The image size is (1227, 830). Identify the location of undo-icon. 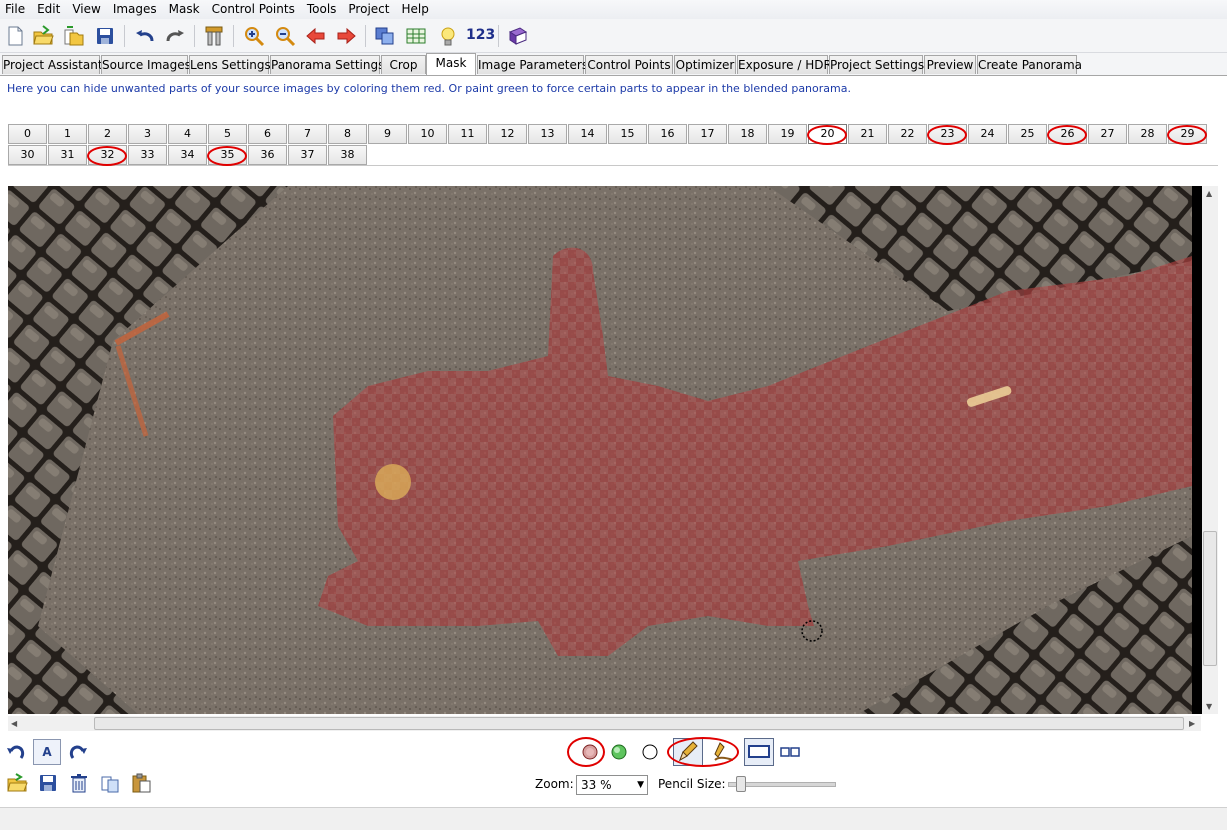
(145, 36).